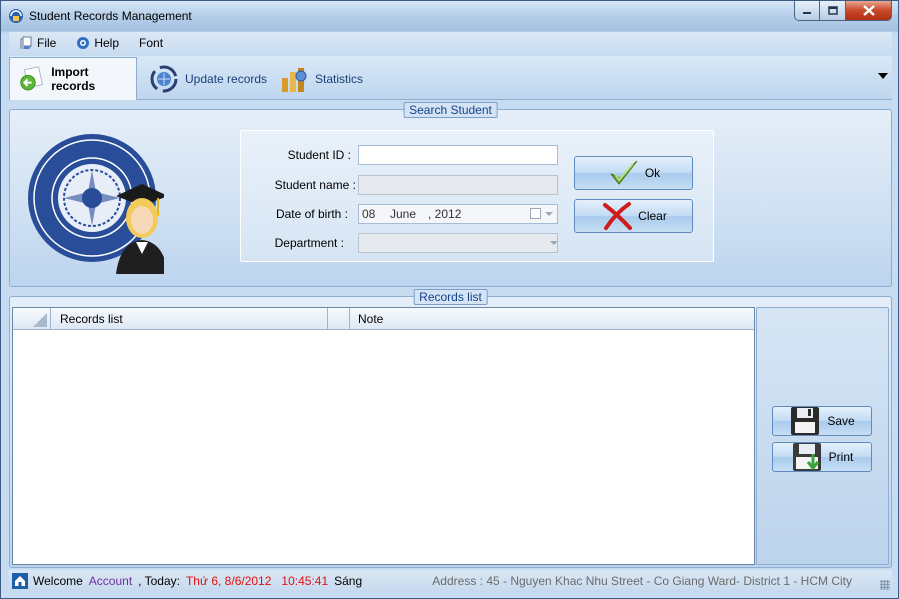 The width and height of the screenshot is (899, 599). What do you see at coordinates (107, 43) in the screenshot?
I see `menu-help-label: Help` at bounding box center [107, 43].